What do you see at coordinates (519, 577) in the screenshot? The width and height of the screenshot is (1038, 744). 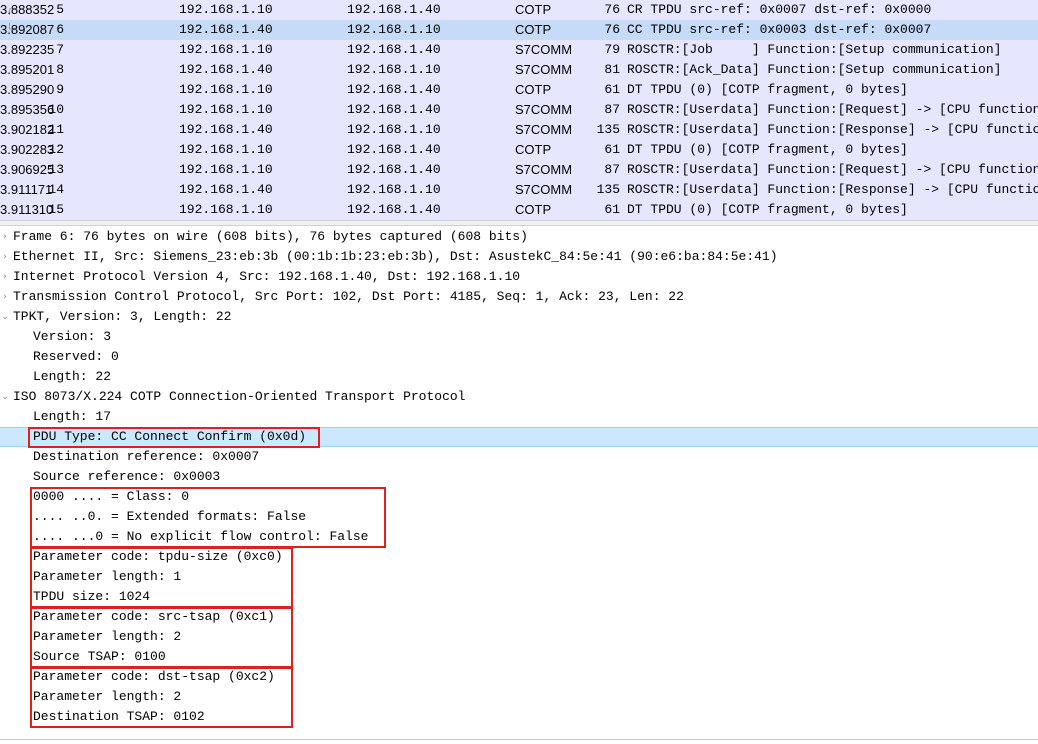 I see `tree-field: Parameter length: 1` at bounding box center [519, 577].